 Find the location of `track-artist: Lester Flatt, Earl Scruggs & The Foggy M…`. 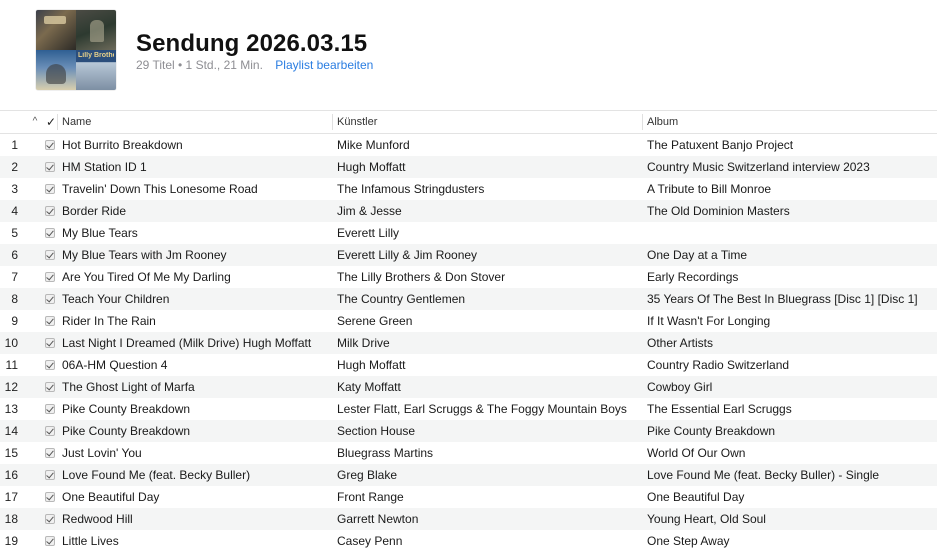

track-artist: Lester Flatt, Earl Scruggs & The Foggy M… is located at coordinates (482, 409).